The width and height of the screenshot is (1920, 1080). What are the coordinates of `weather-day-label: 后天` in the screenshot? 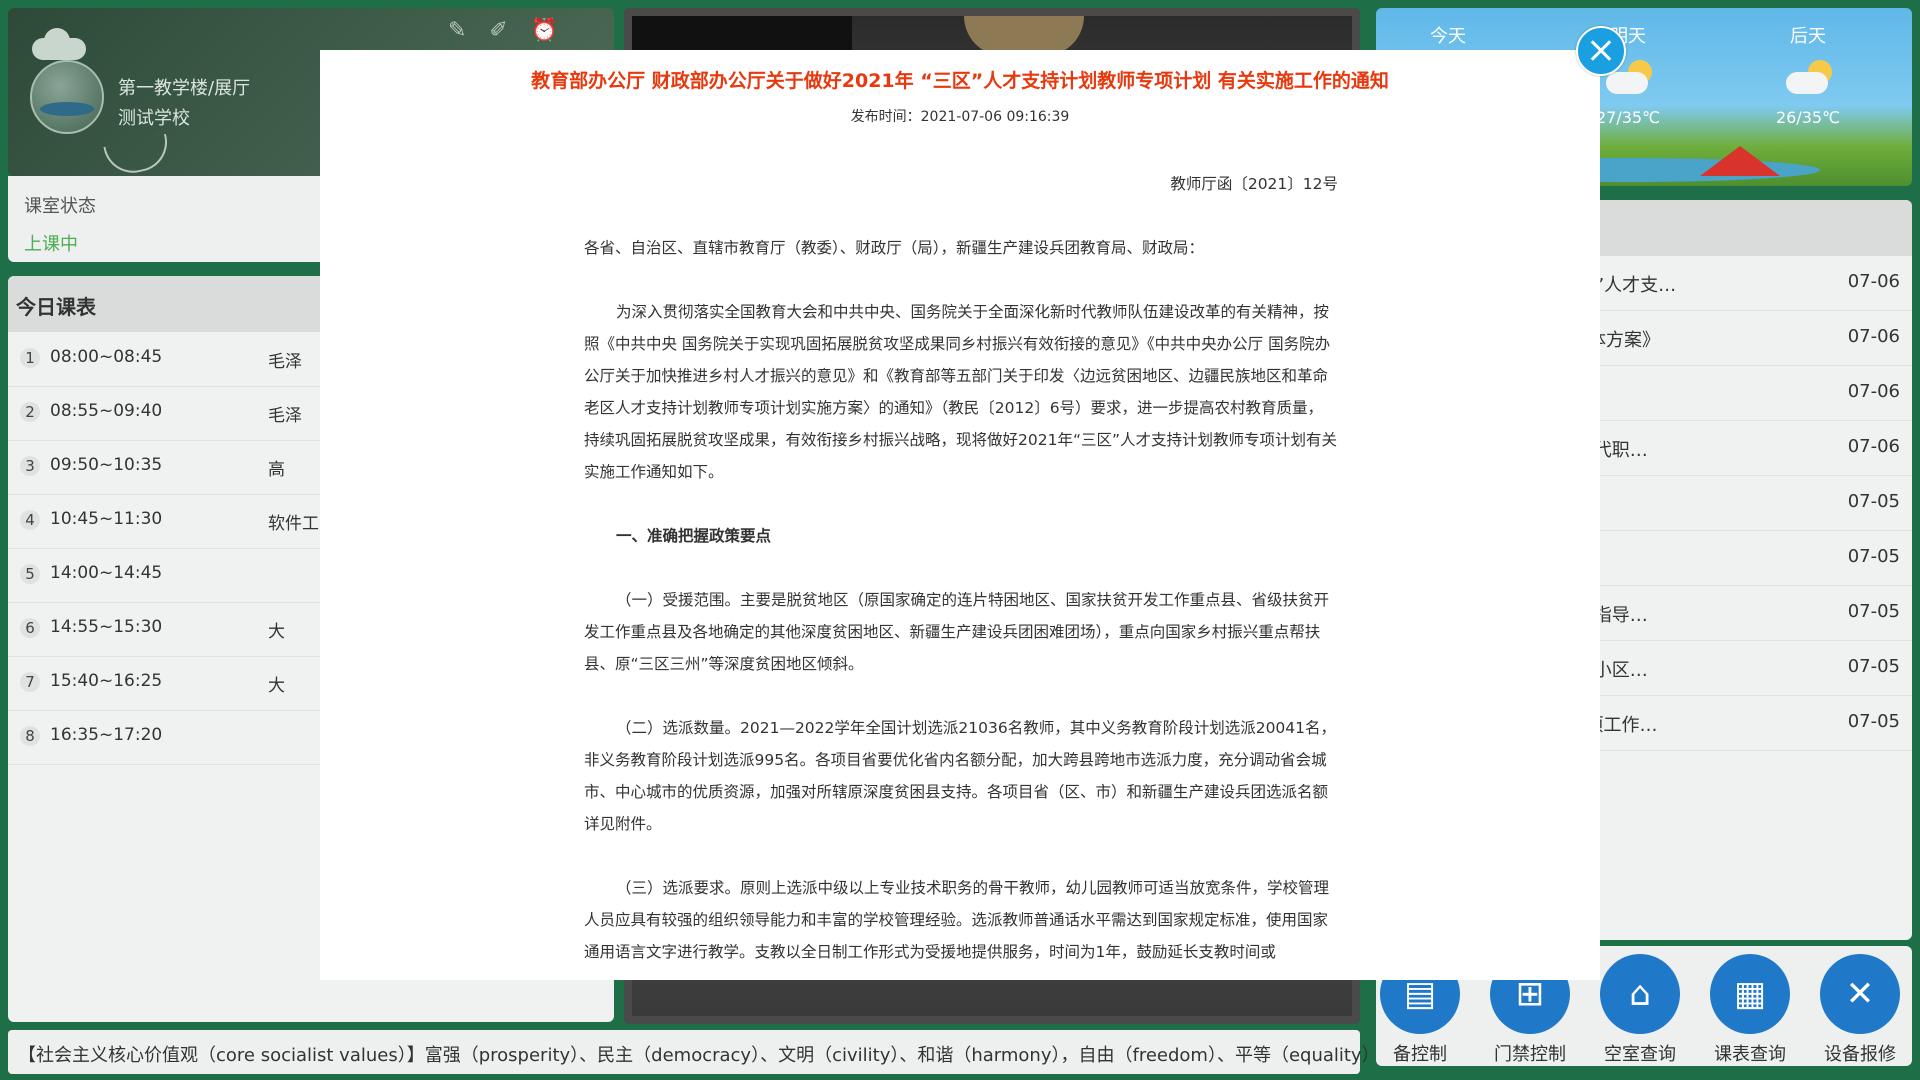 It's located at (1808, 36).